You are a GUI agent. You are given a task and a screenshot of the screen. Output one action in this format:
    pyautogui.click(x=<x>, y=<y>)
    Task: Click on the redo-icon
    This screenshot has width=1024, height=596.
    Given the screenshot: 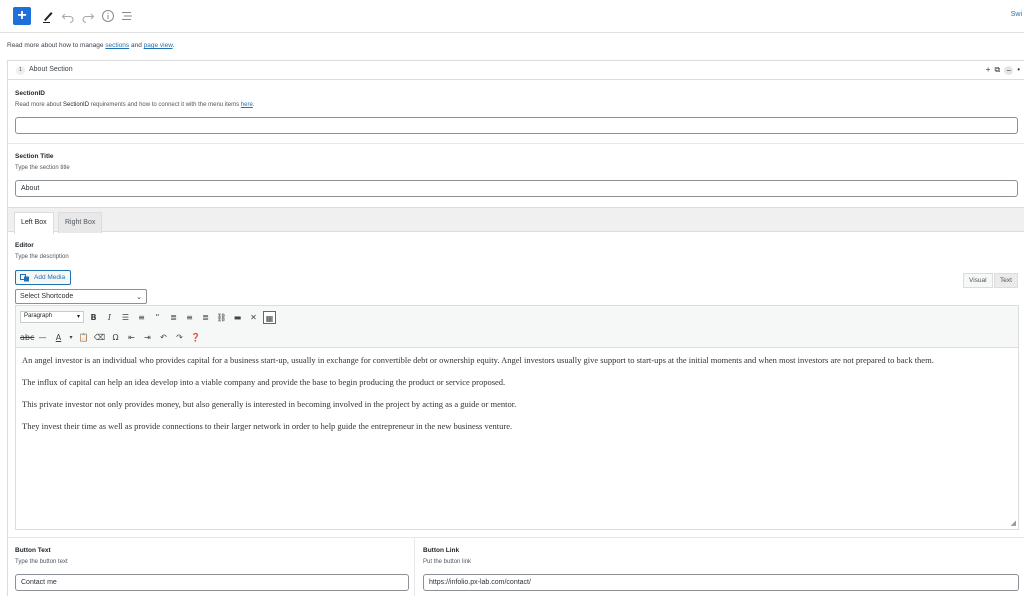 What is the action you would take?
    pyautogui.click(x=88, y=16)
    